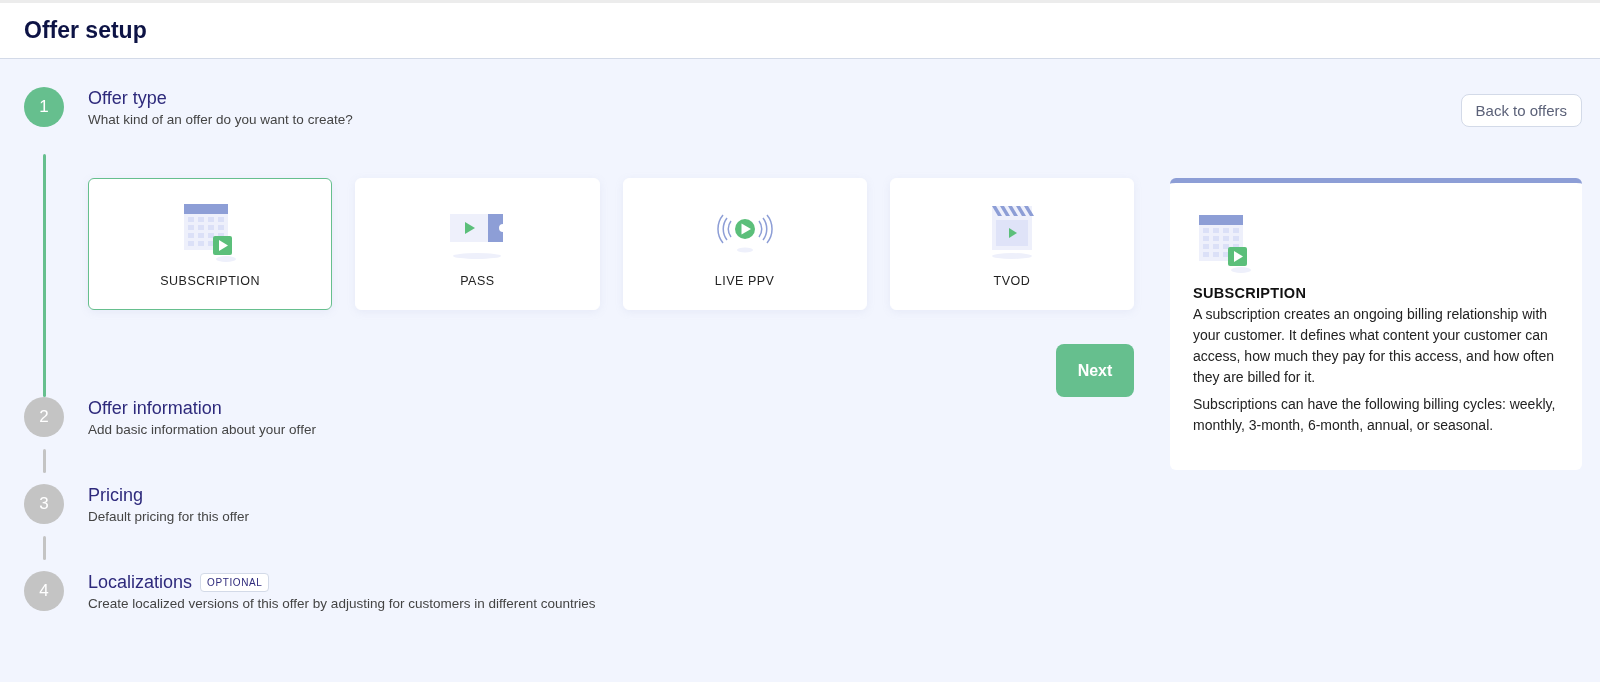 This screenshot has width=1600, height=682. I want to click on back-button: Back to offers, so click(1521, 110).